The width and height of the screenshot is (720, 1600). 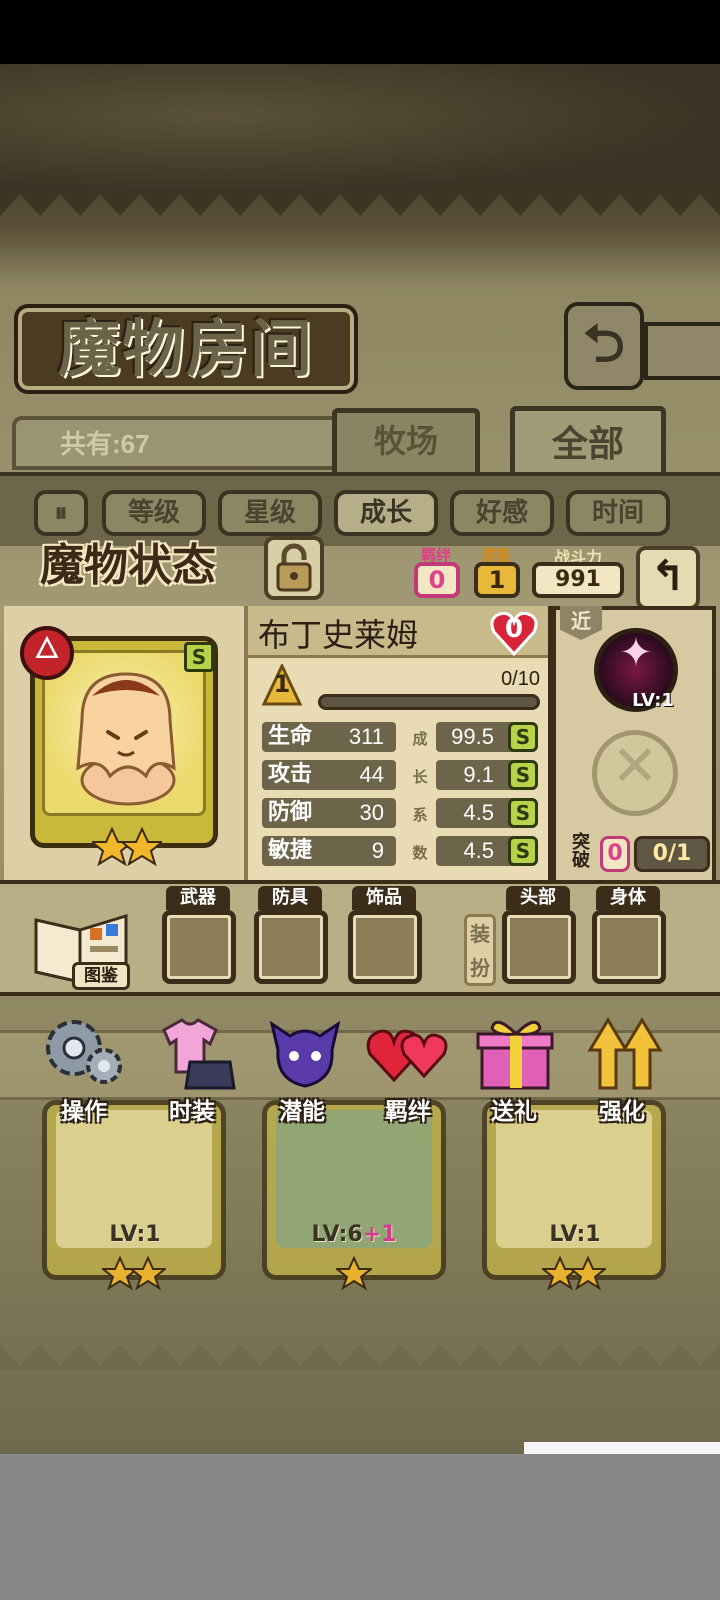 I want to click on bottom-area, so click(x=360, y=1527).